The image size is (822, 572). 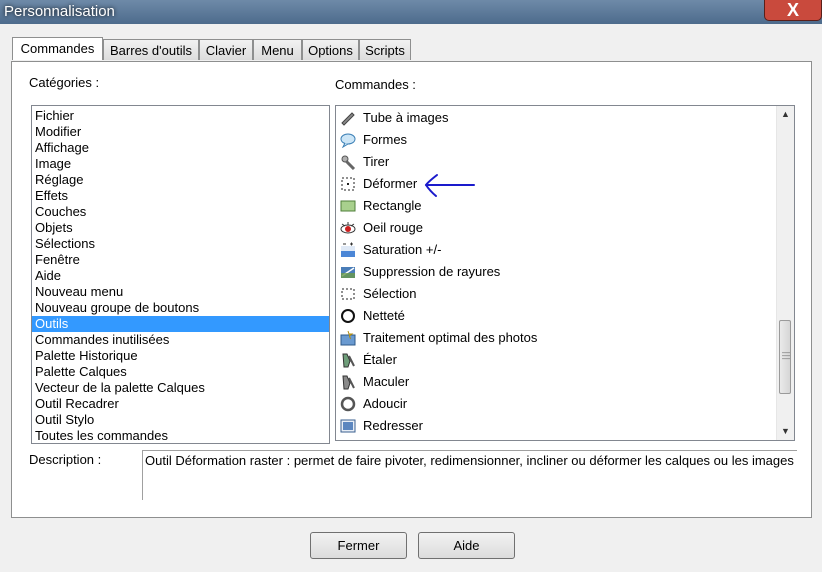 What do you see at coordinates (59, 11) in the screenshot?
I see `window-title: Personnalisation` at bounding box center [59, 11].